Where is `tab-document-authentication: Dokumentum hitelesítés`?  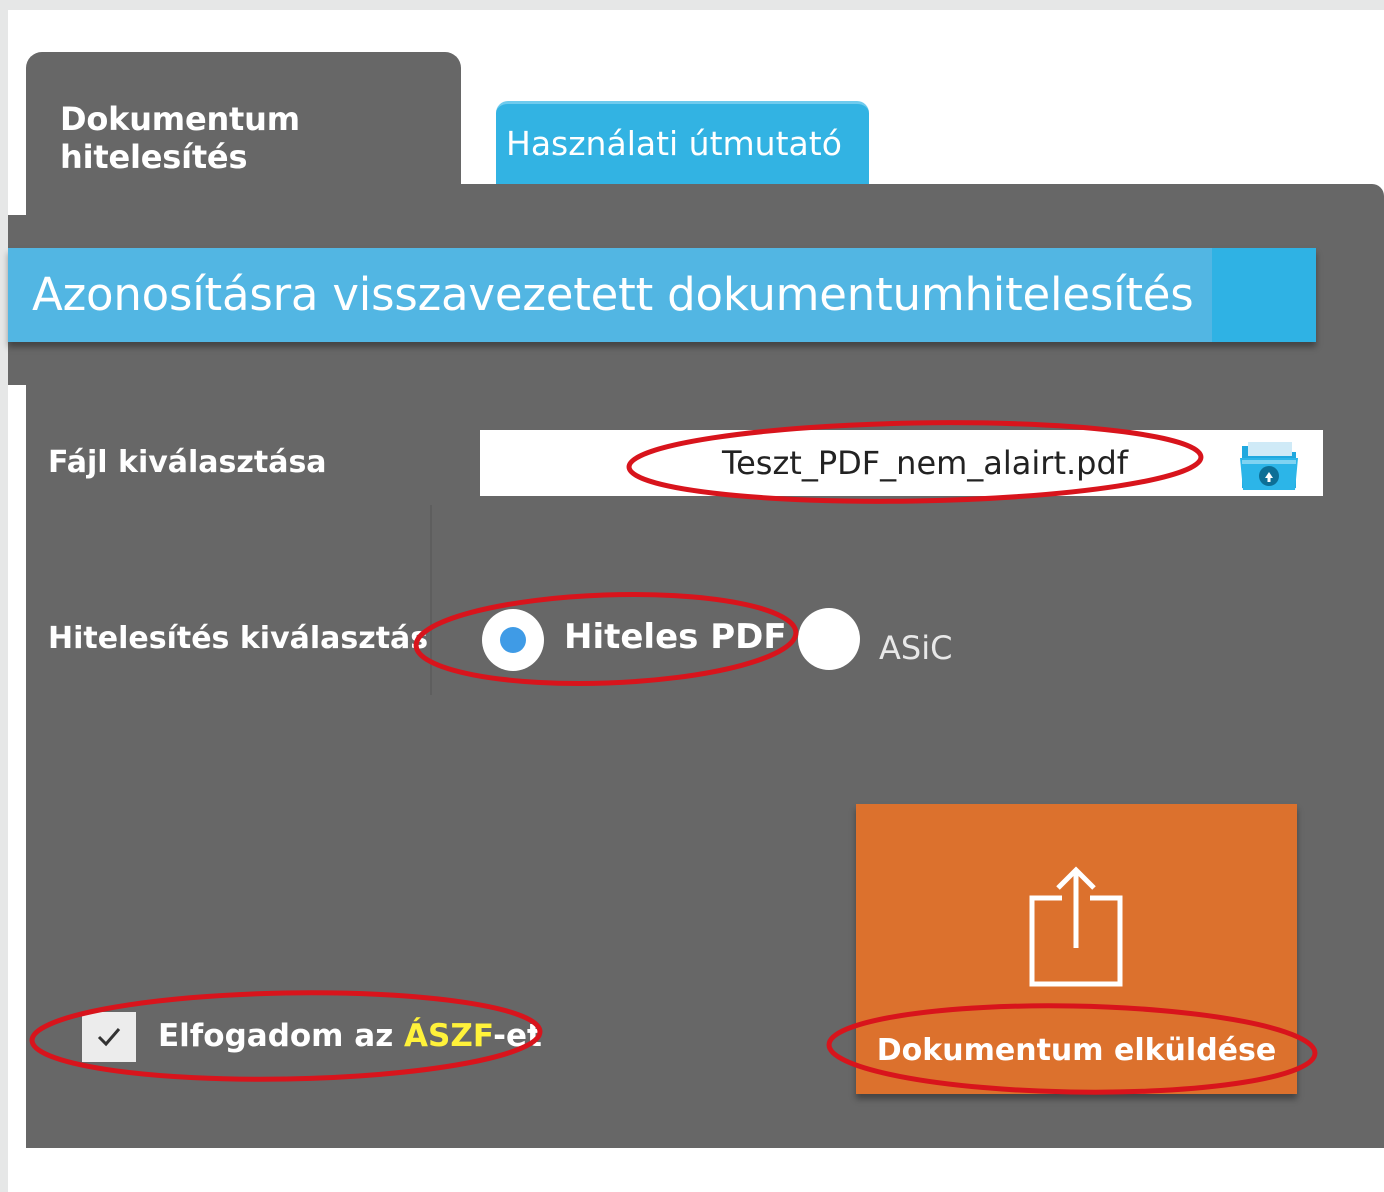
tab-document-authentication: Dokumentum hitelesítés is located at coordinates (243, 127).